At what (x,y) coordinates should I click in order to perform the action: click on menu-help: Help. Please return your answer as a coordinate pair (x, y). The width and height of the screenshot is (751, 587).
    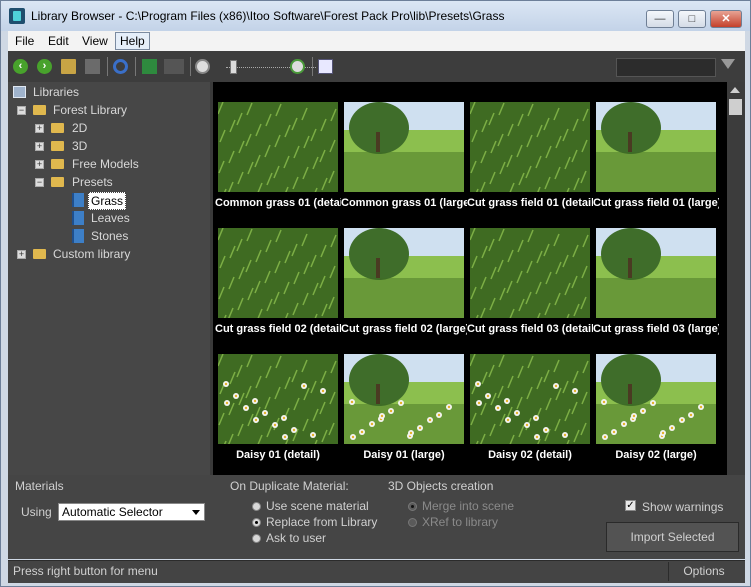
    Looking at the image, I should click on (132, 41).